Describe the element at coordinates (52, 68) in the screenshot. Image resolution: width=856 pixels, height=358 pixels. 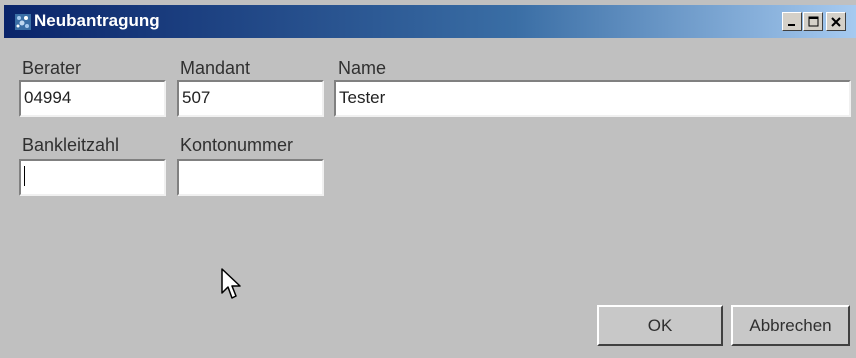
I see `berater-label: Berater` at that location.